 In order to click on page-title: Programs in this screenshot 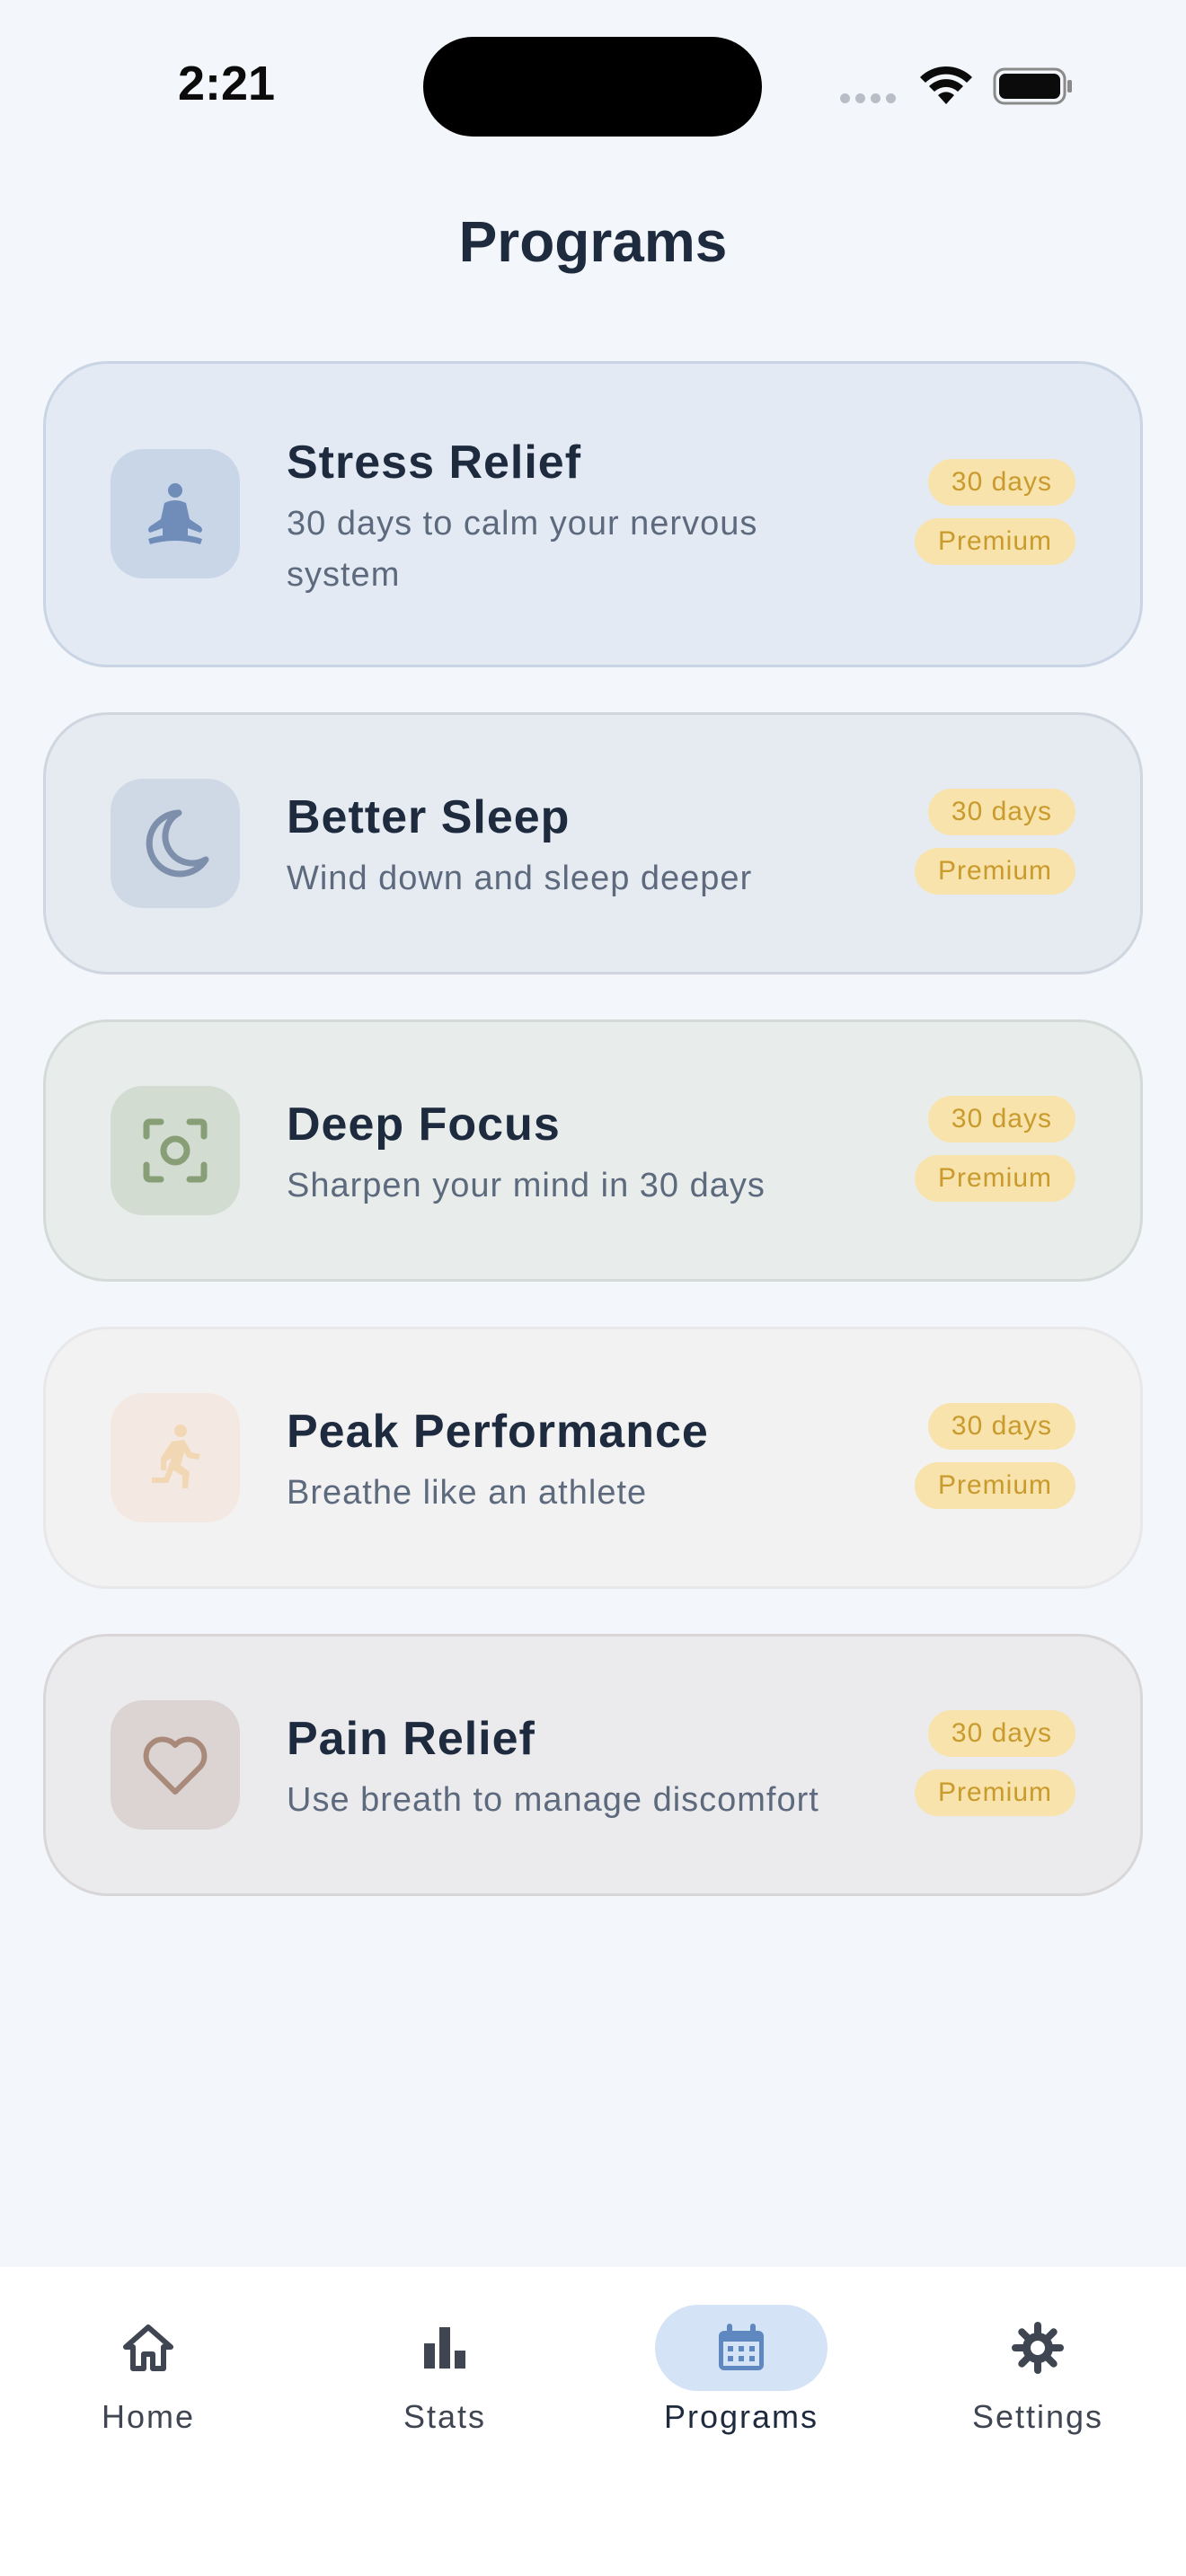, I will do `click(593, 241)`.